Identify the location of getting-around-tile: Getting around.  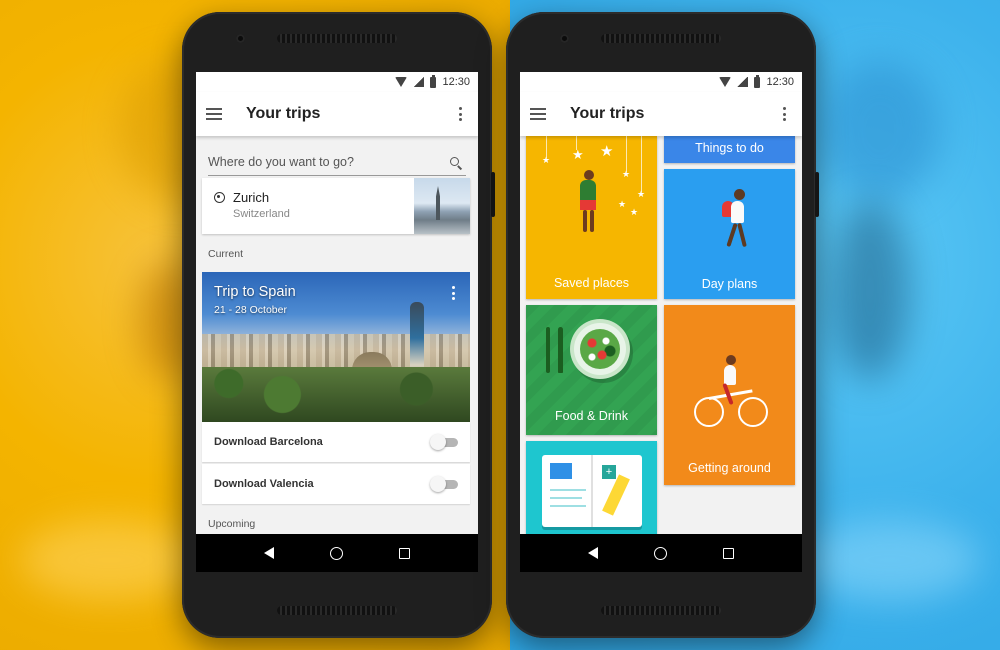
(729, 395).